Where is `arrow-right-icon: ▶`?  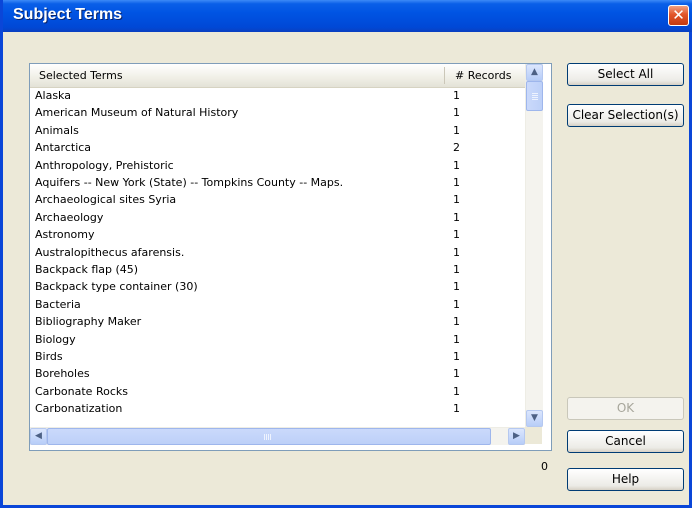 arrow-right-icon: ▶ is located at coordinates (516, 436).